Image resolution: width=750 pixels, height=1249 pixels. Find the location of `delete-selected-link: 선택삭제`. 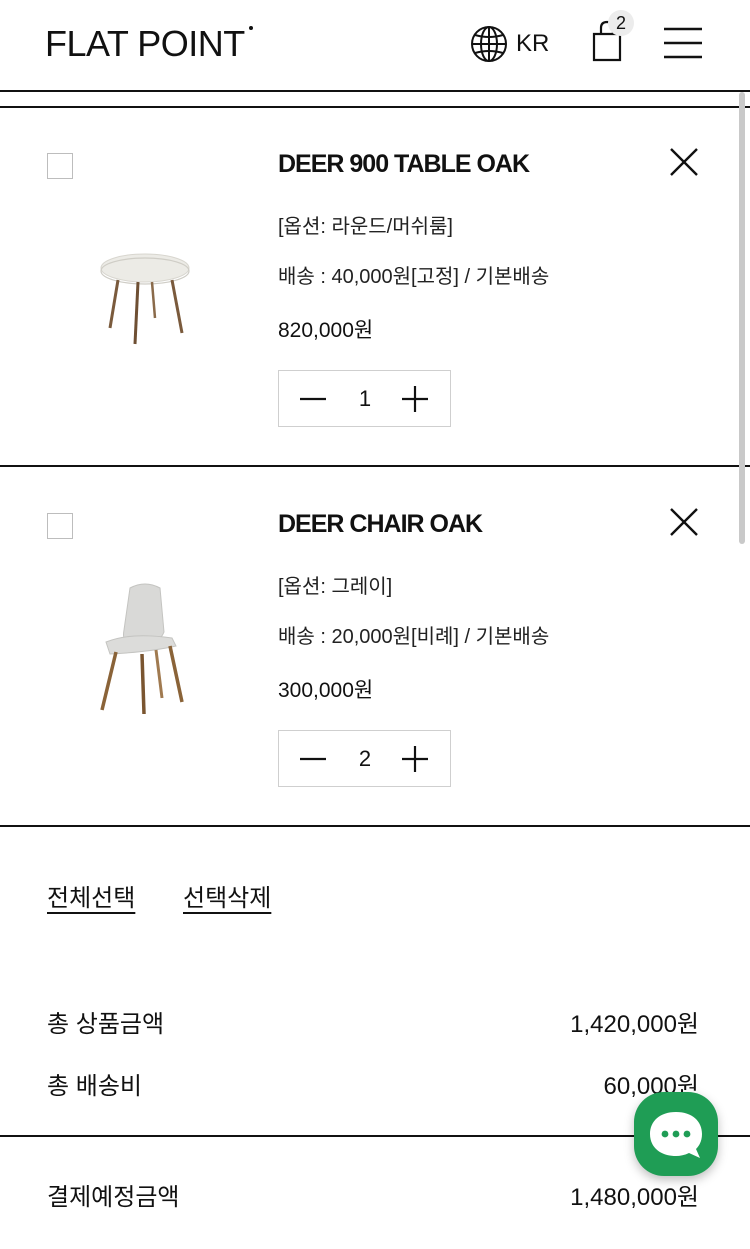

delete-selected-link: 선택삭제 is located at coordinates (227, 895).